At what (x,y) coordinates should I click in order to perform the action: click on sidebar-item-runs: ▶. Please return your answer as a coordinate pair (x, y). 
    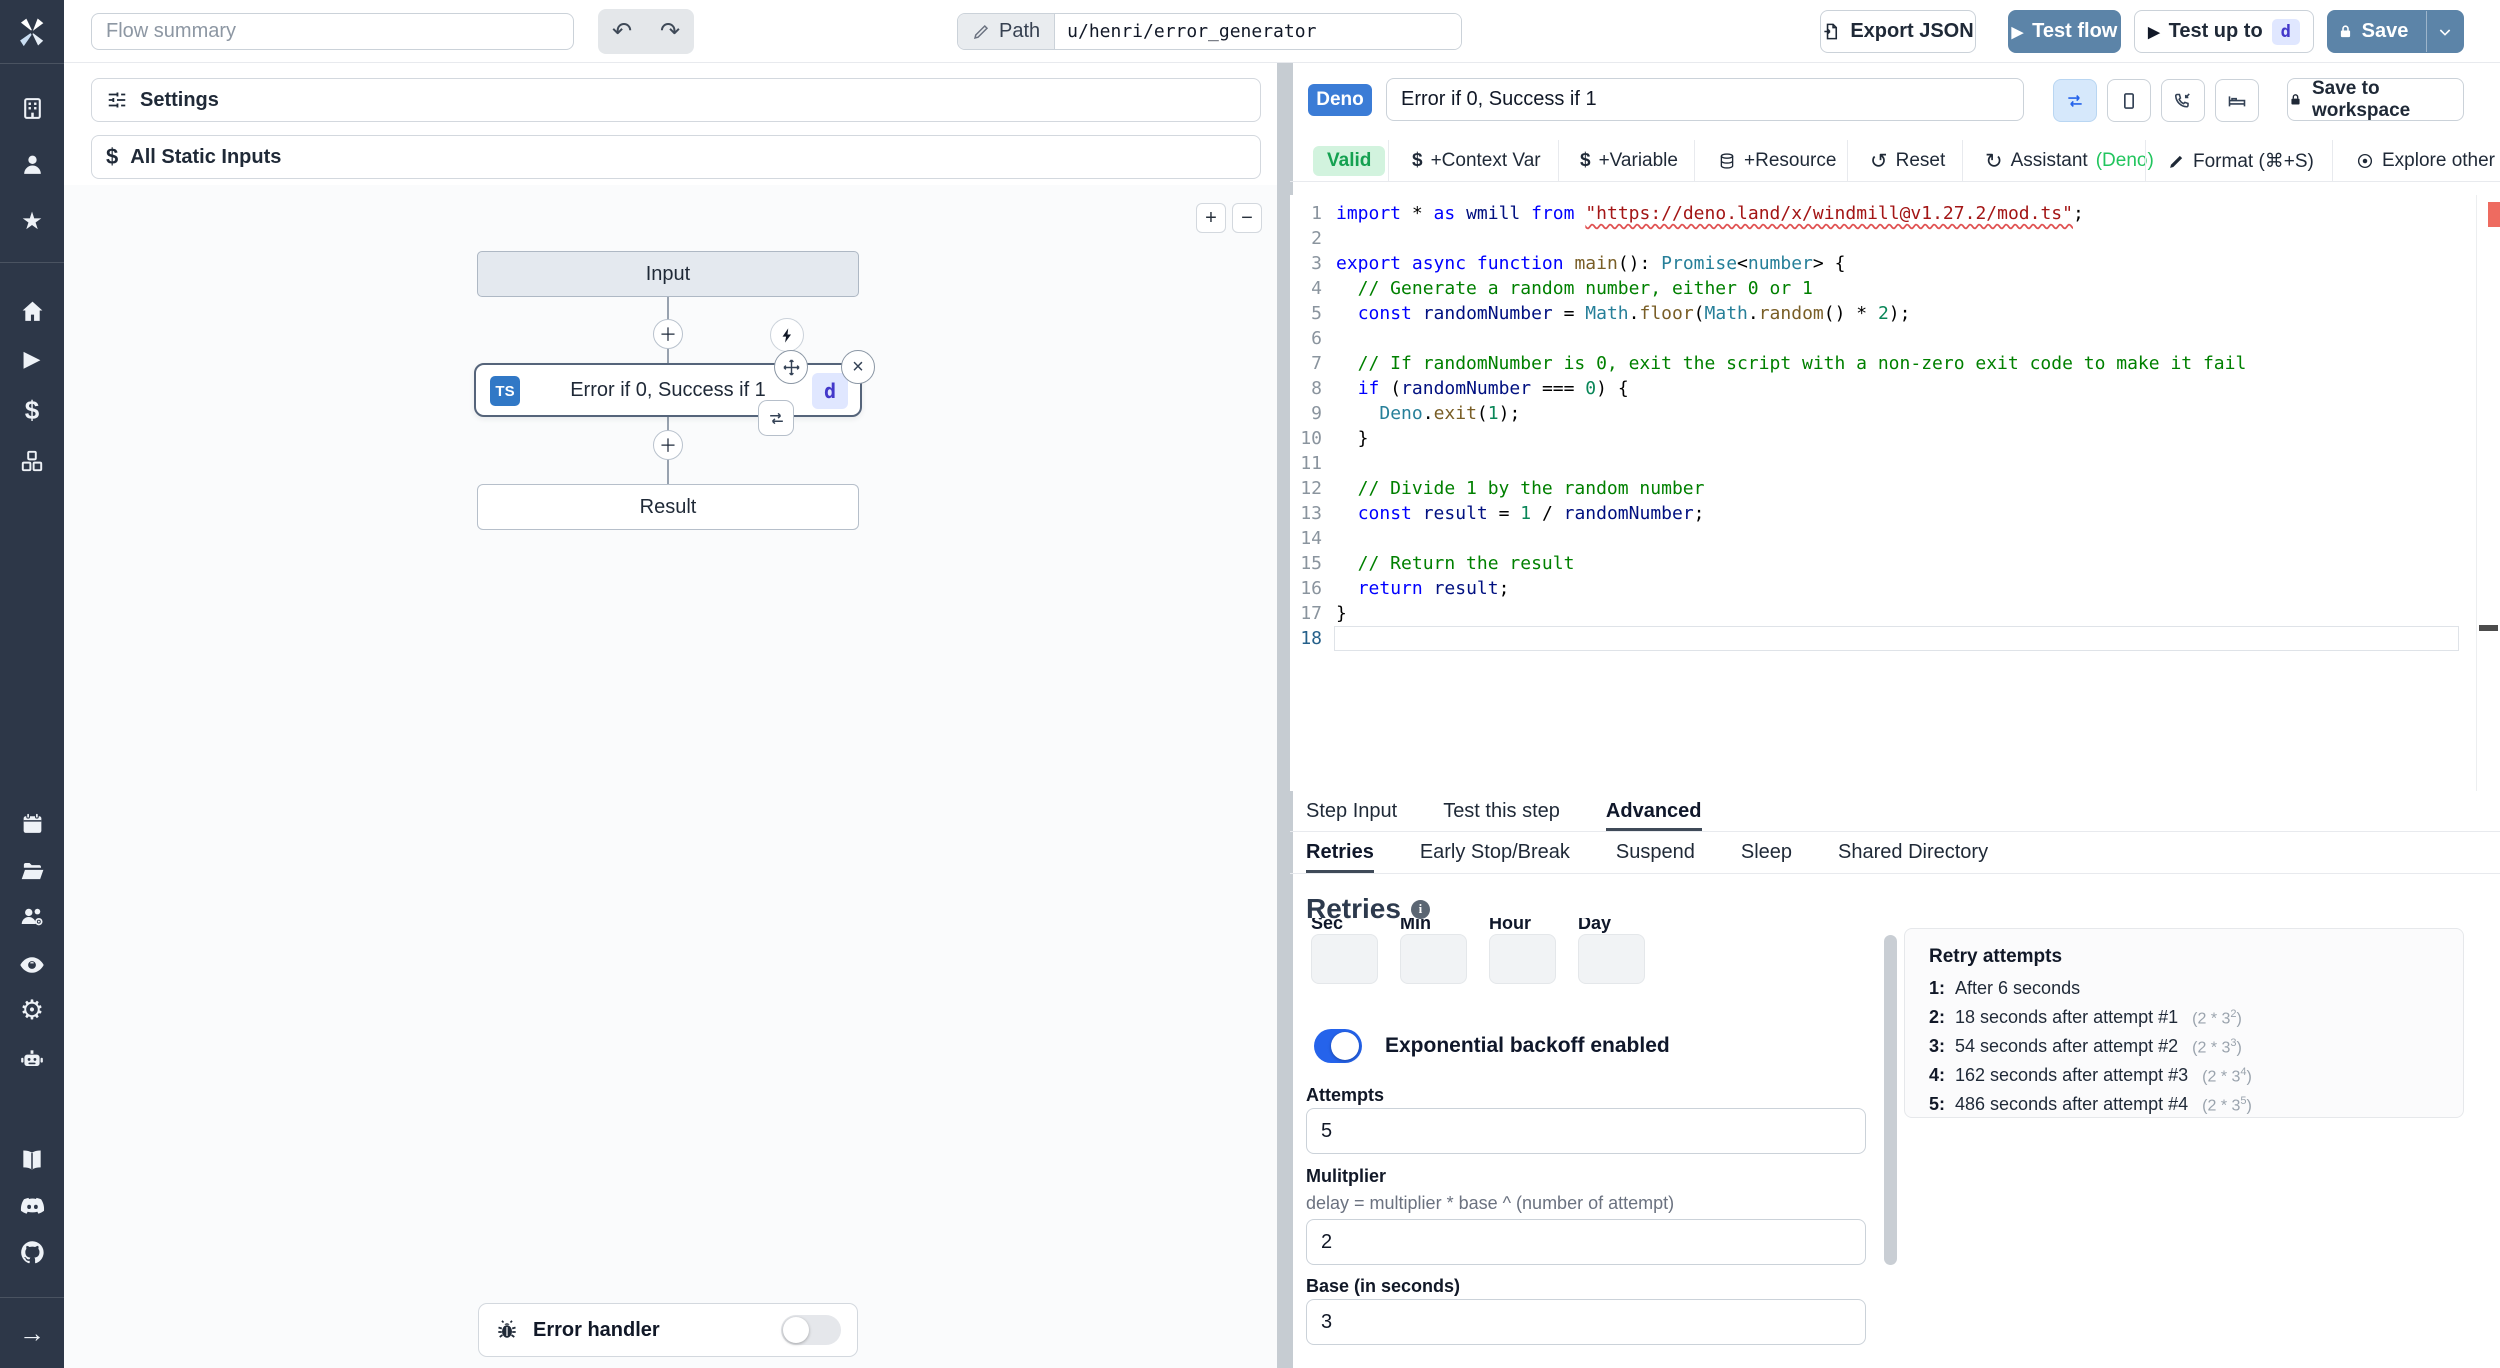
    Looking at the image, I should click on (32, 359).